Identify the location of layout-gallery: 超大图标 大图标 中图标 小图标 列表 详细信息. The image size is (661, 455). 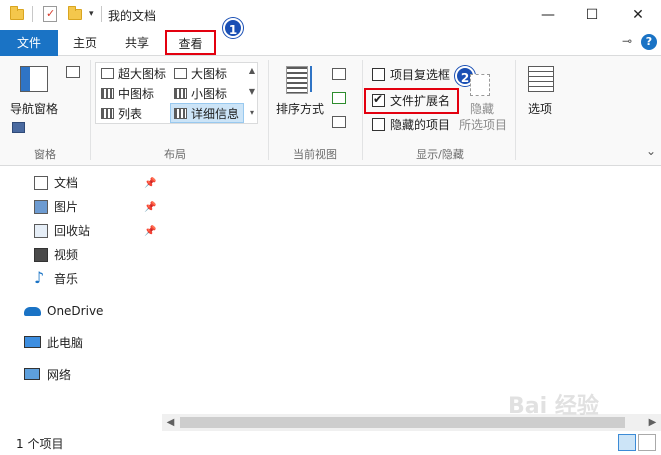
(176, 93).